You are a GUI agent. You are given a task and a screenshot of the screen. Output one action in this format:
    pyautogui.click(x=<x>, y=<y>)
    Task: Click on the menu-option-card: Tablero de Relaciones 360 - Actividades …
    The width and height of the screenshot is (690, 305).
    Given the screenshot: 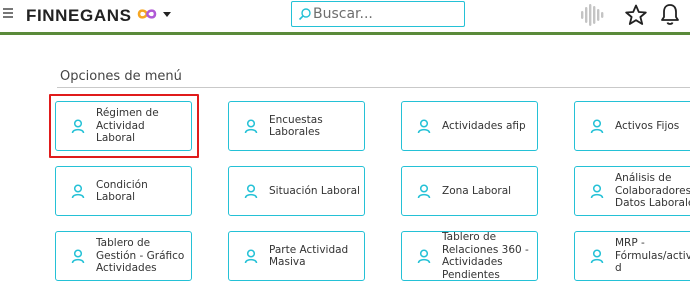 What is the action you would take?
    pyautogui.click(x=469, y=256)
    